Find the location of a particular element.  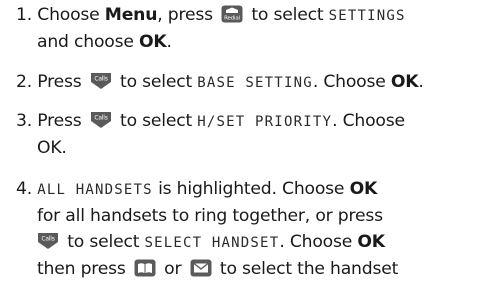

phonebook-key-icon is located at coordinates (145, 268).